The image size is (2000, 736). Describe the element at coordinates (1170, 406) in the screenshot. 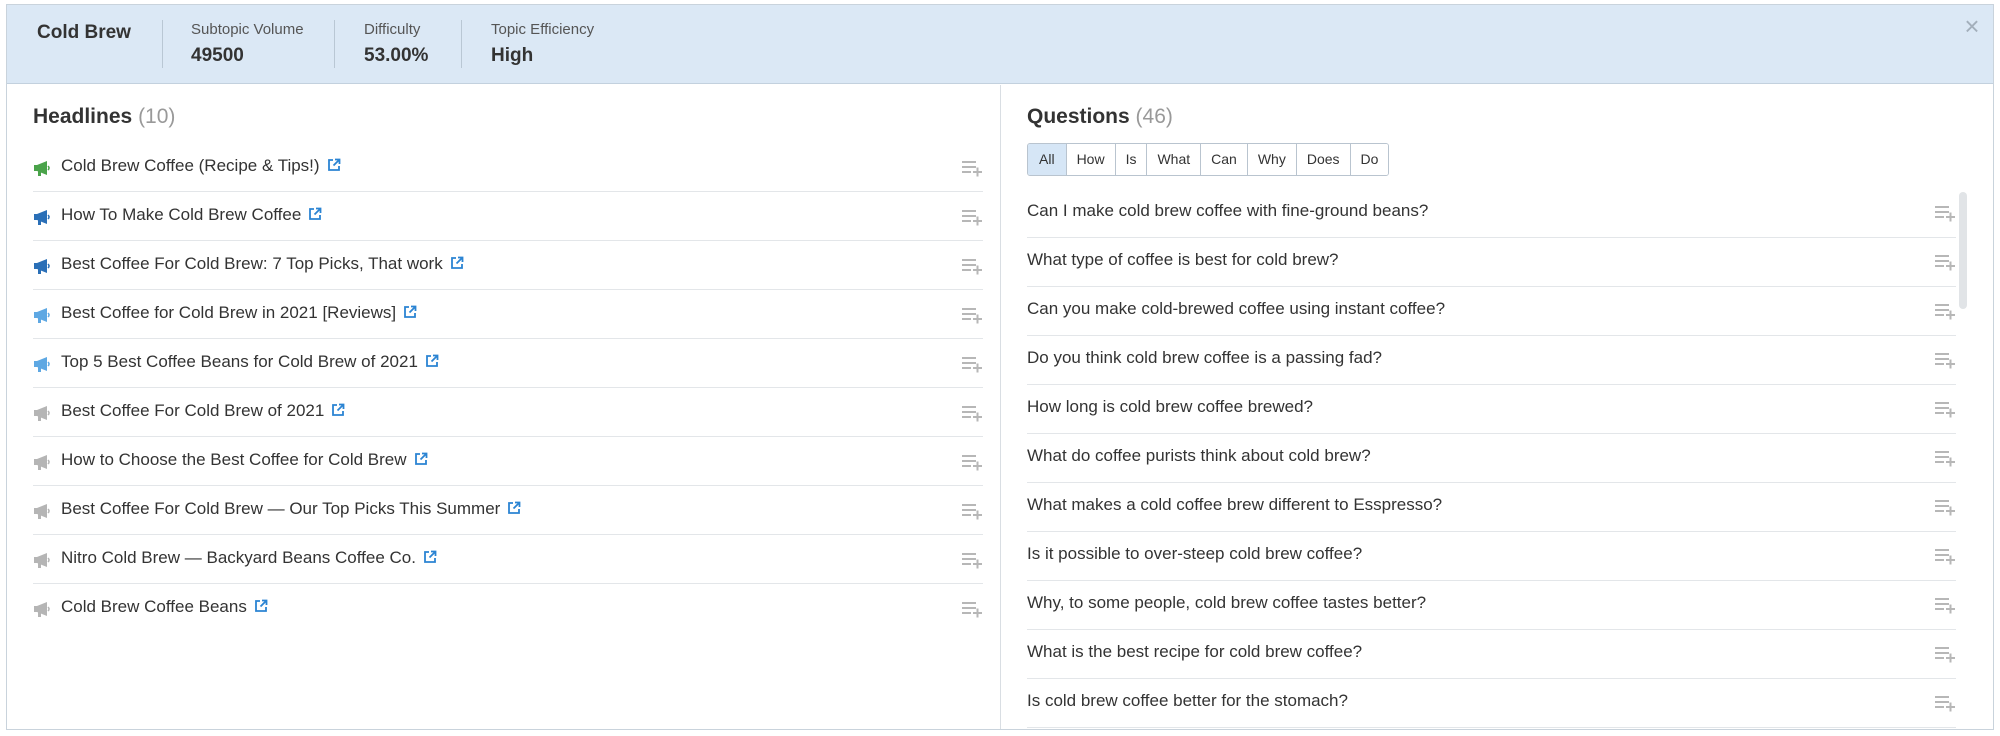

I see `question-text: How long is cold brew coffee brewed?` at that location.